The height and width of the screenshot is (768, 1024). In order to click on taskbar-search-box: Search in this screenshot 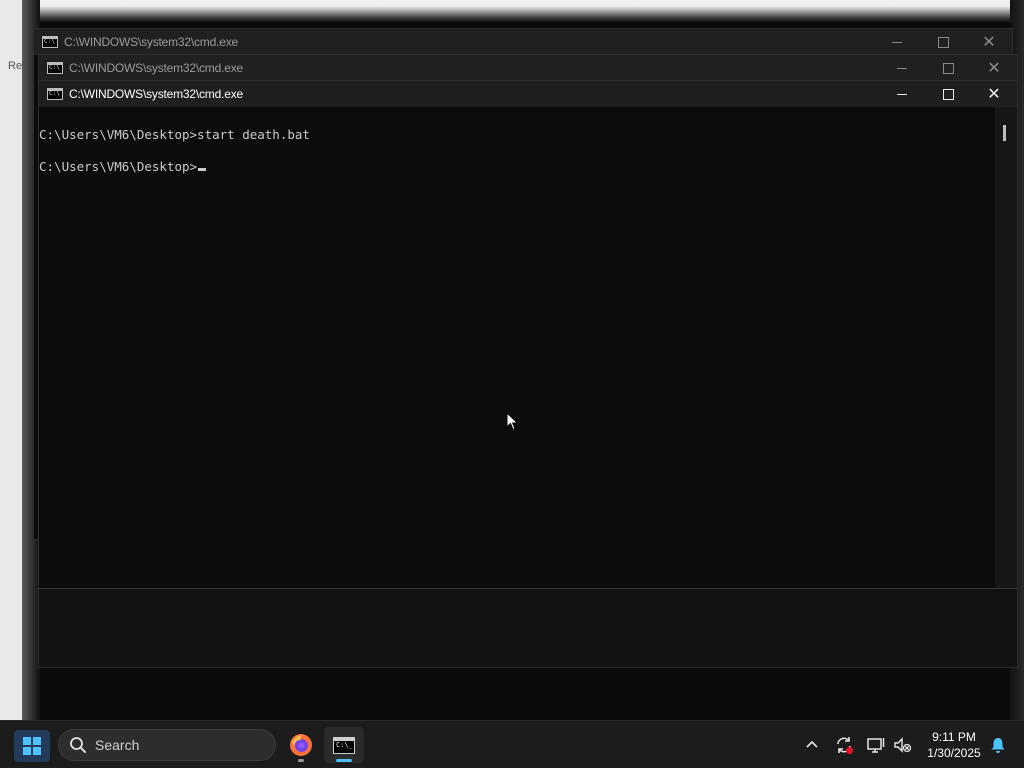, I will do `click(167, 745)`.